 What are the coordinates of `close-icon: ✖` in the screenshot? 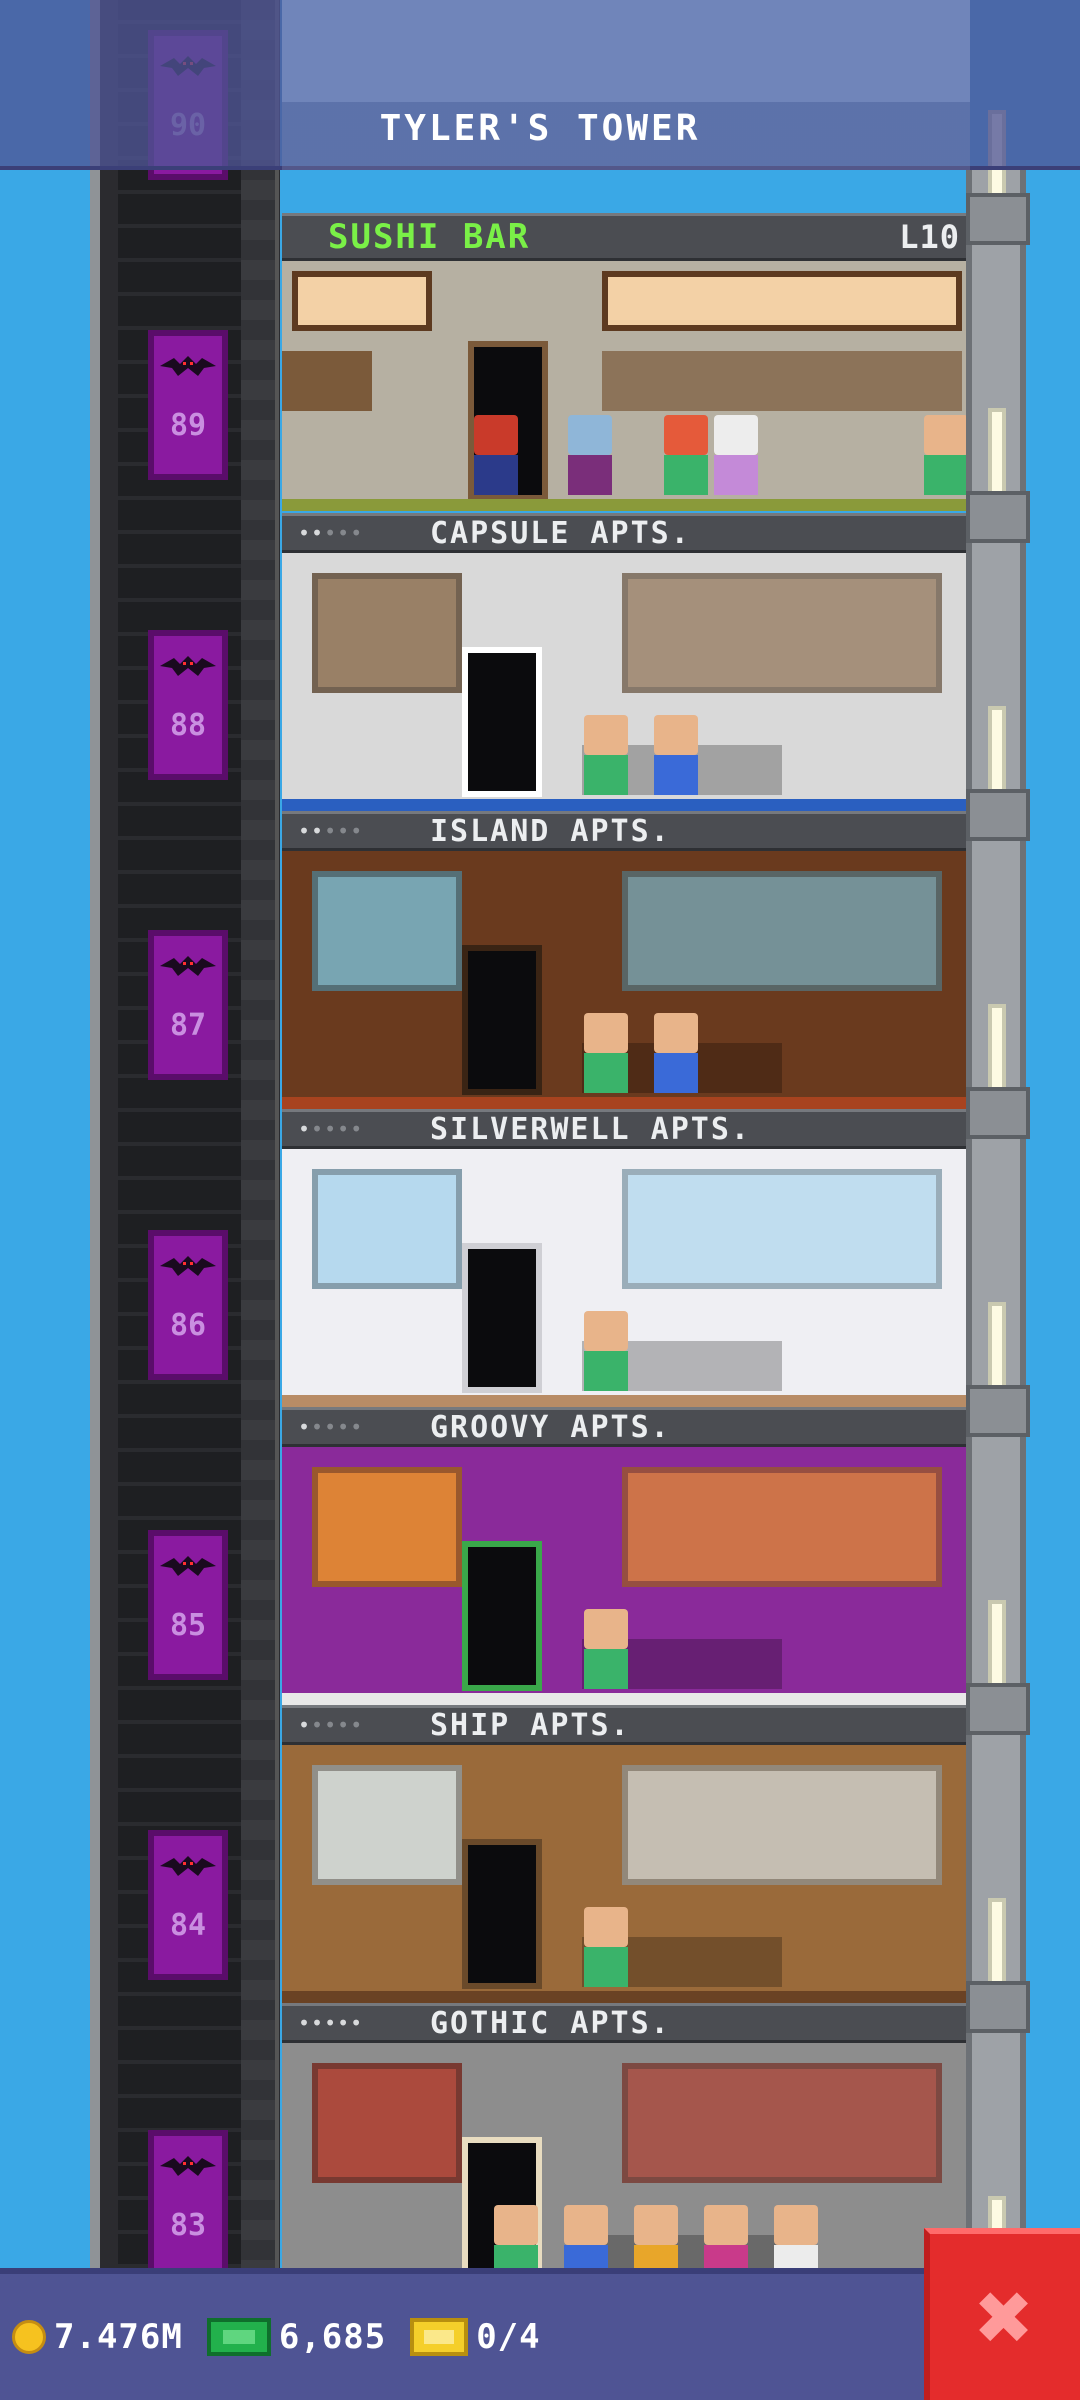 It's located at (1005, 2317).